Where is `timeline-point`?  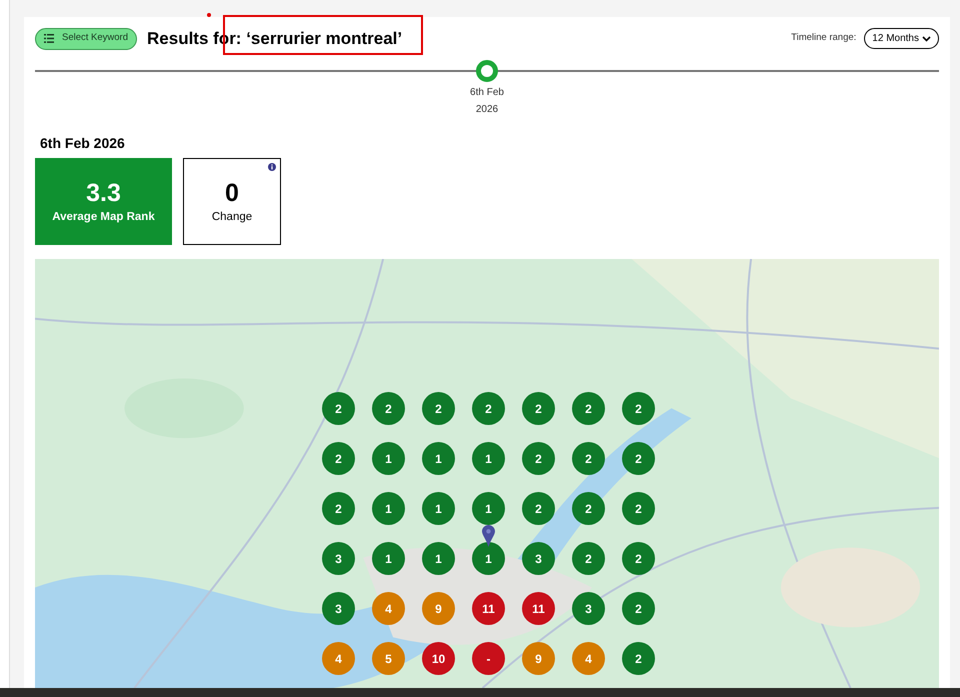 timeline-point is located at coordinates (487, 71).